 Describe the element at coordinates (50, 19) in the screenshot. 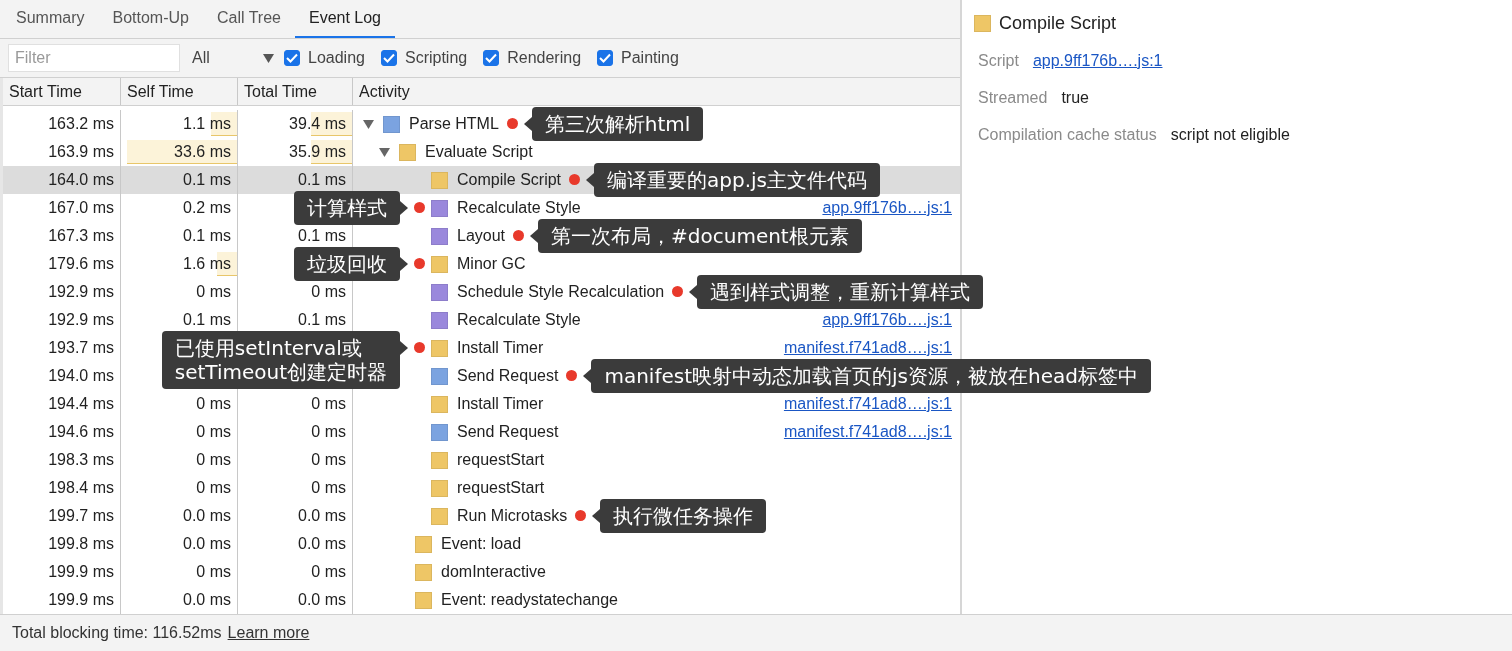

I see `tab: Summary` at that location.